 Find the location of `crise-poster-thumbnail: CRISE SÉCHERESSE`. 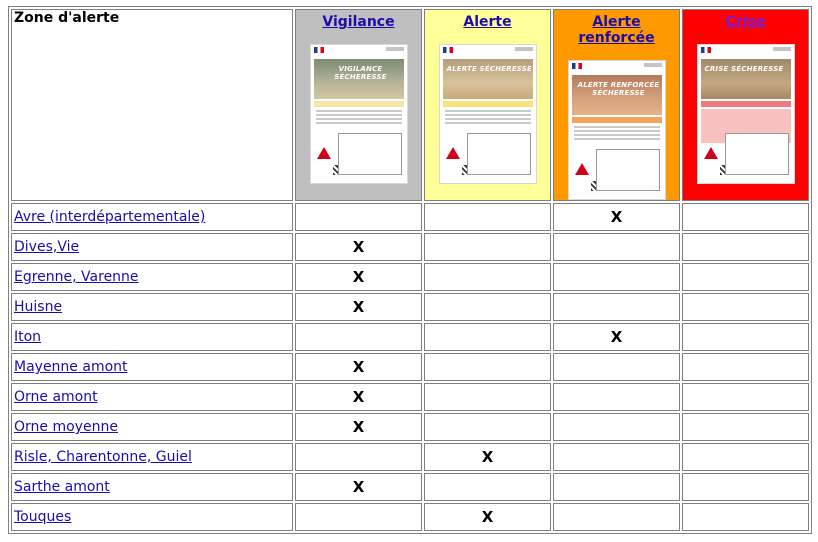

crise-poster-thumbnail: CRISE SÉCHERESSE is located at coordinates (745, 114).